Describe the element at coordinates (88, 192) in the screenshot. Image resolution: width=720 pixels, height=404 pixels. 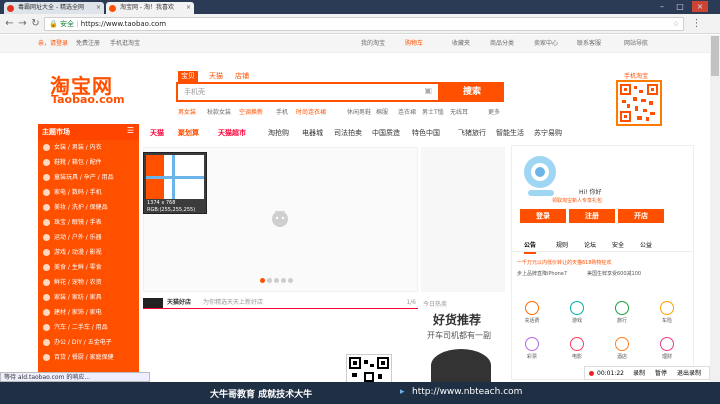
I see `sidebar-item: 家电 / 数码 / 手机` at that location.